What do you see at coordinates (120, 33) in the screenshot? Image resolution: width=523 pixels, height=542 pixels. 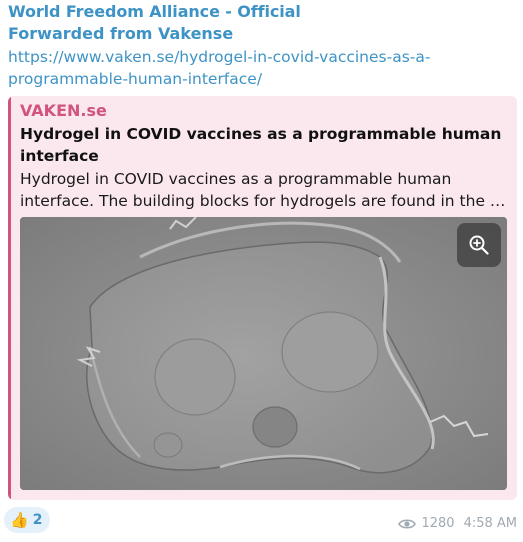 I see `forwarded-from: Forwarded from Vakense` at bounding box center [120, 33].